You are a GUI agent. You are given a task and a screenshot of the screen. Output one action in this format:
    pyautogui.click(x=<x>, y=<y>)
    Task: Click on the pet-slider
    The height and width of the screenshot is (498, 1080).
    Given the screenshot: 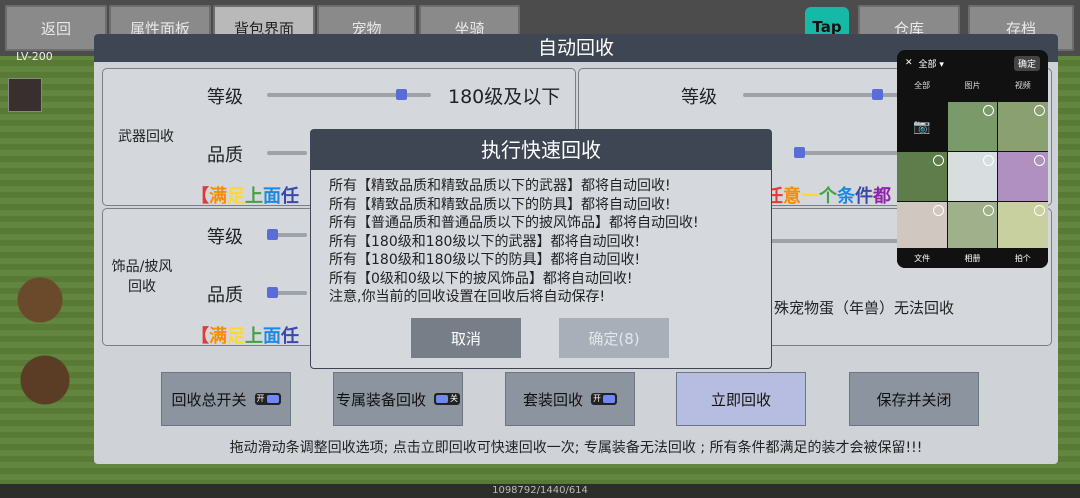 What is the action you would take?
    pyautogui.click(x=839, y=241)
    